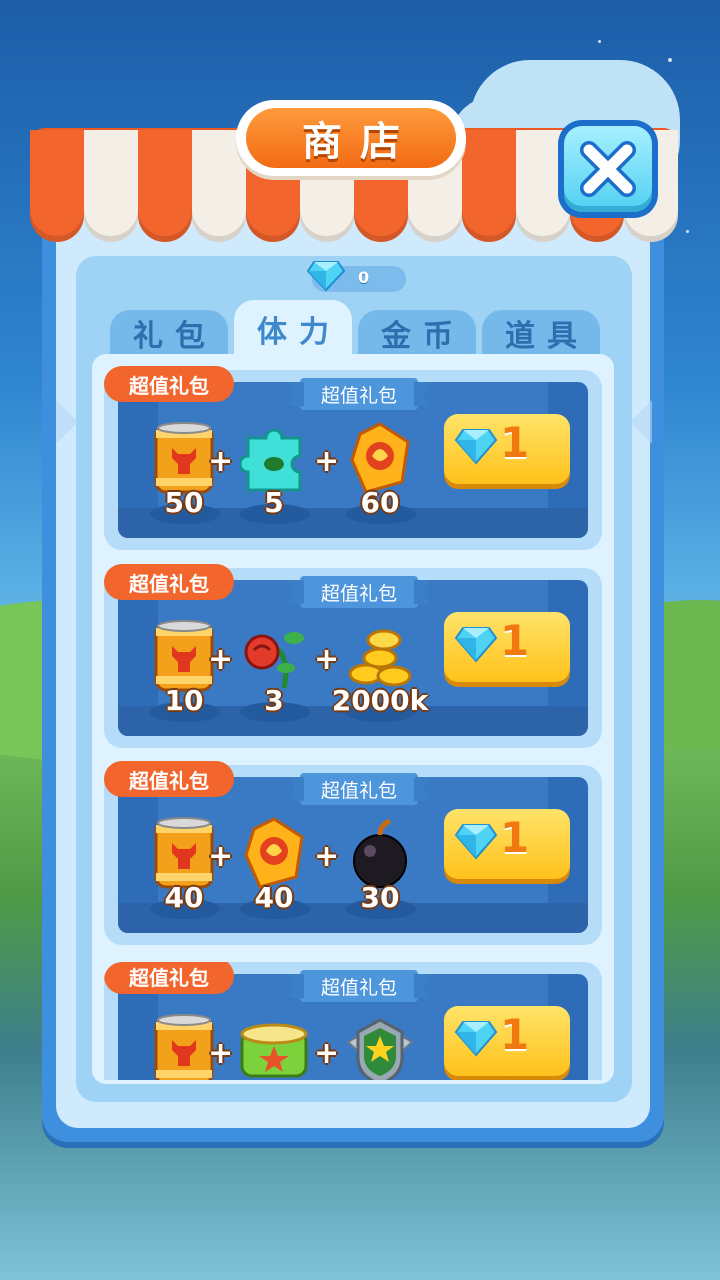 The width and height of the screenshot is (720, 1280). I want to click on gift-pack-card: 超值礼包 超值礼包 + +1, so click(353, 1021).